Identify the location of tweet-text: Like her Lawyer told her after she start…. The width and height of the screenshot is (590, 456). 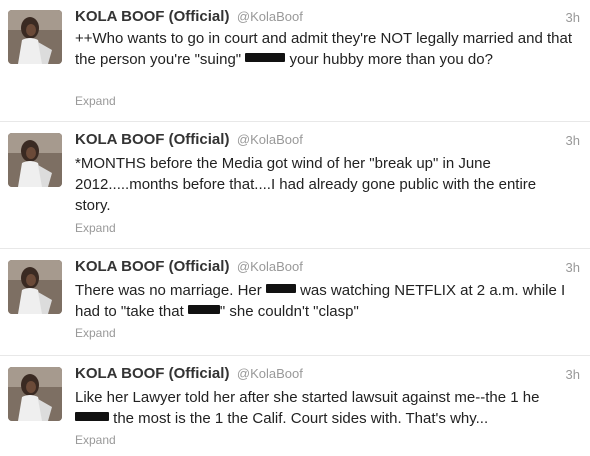
(323, 408).